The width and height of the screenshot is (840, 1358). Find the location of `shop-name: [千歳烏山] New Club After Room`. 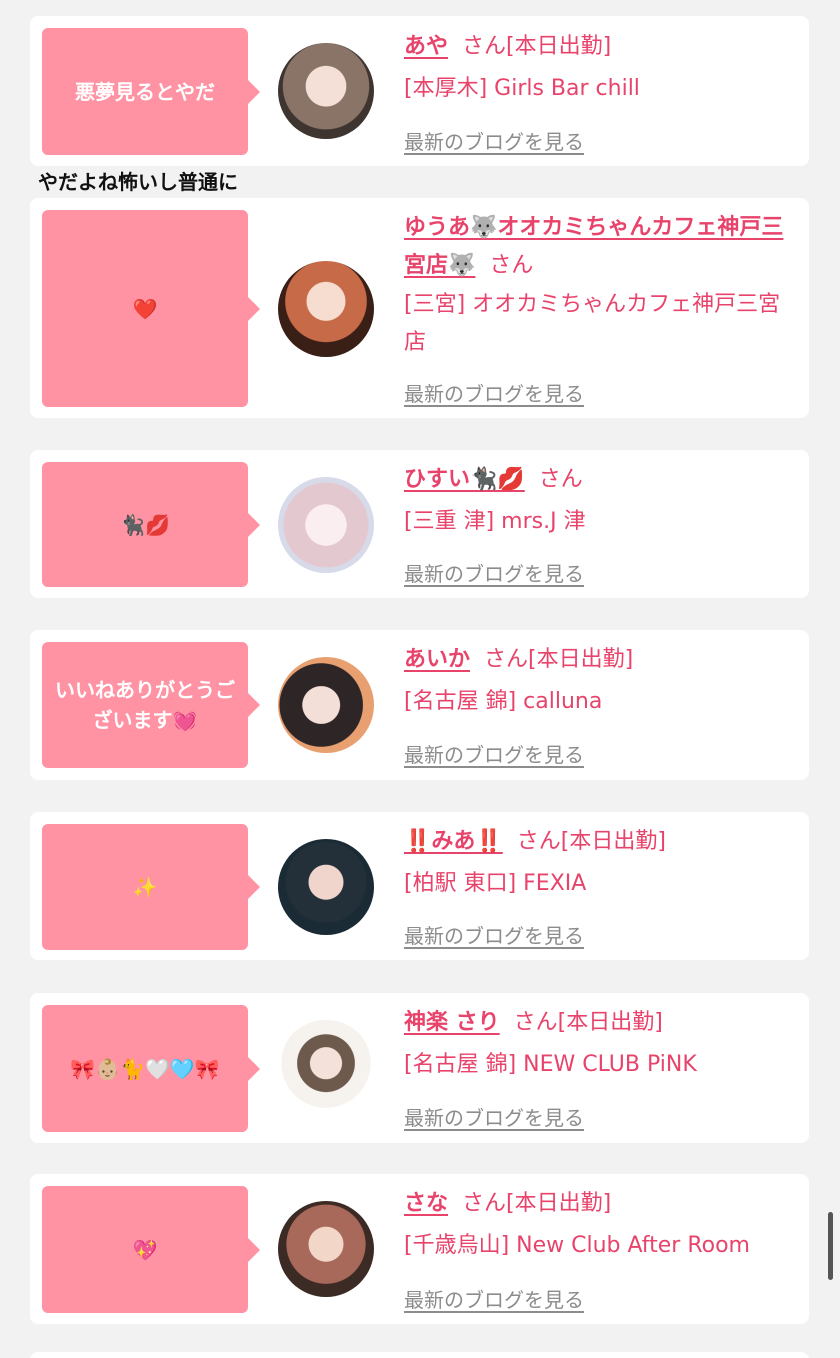

shop-name: [千歳烏山] New Club After Room is located at coordinates (577, 1245).